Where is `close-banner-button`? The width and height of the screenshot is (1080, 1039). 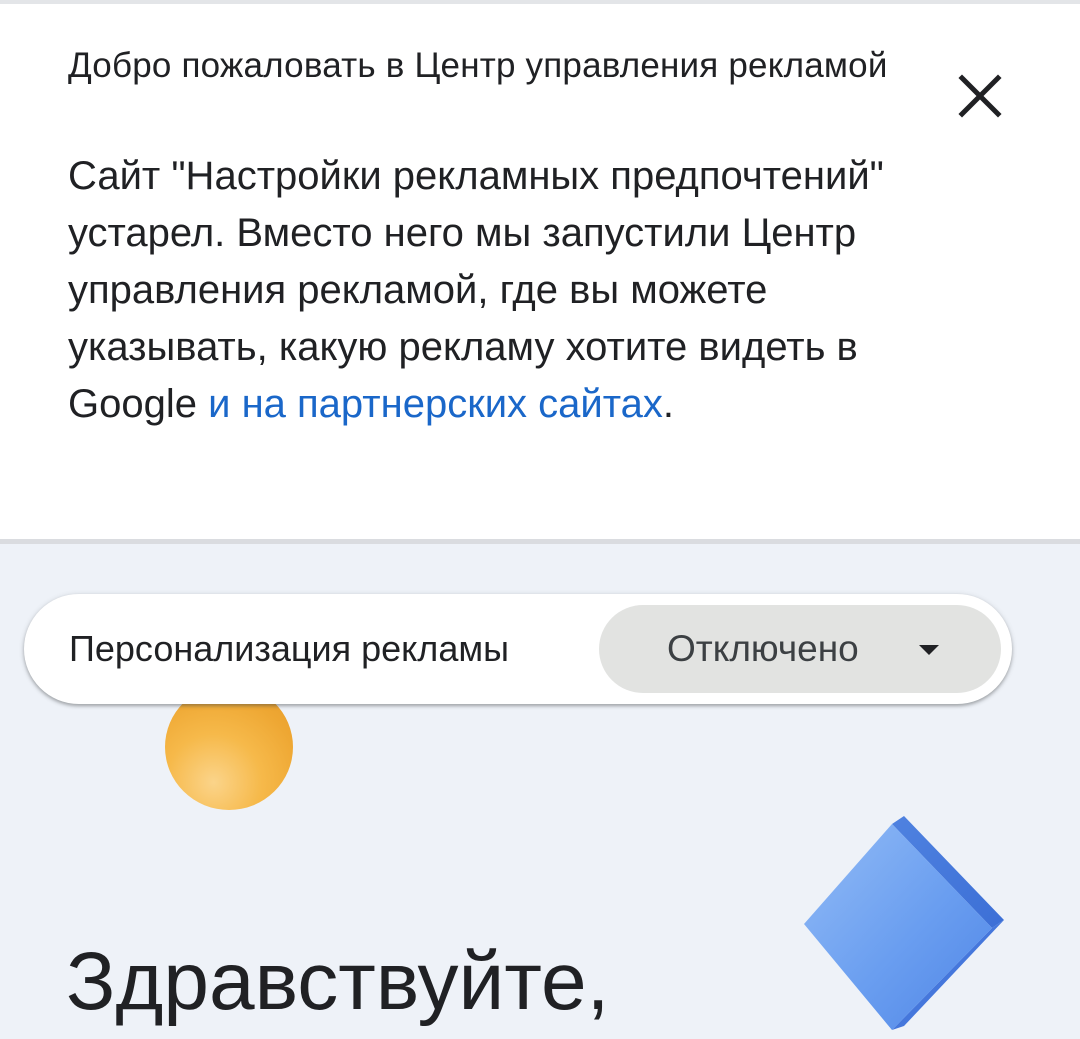 close-banner-button is located at coordinates (980, 96).